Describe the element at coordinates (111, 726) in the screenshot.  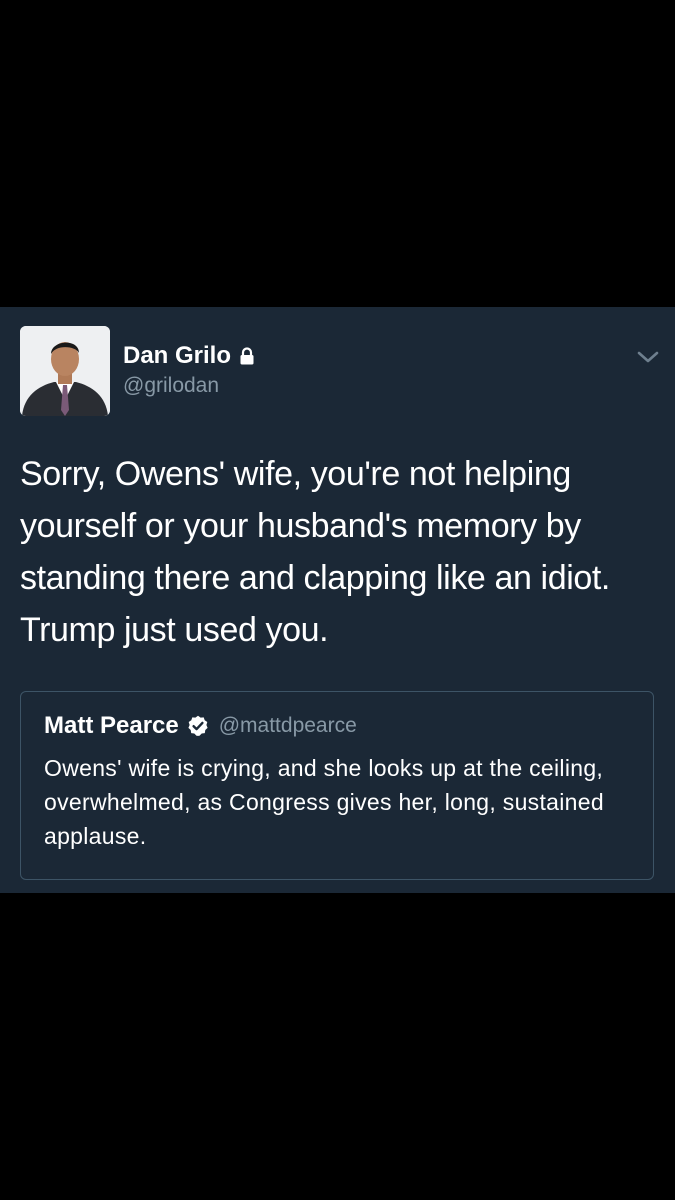
I see `quoted-user-name: Matt Pearce` at that location.